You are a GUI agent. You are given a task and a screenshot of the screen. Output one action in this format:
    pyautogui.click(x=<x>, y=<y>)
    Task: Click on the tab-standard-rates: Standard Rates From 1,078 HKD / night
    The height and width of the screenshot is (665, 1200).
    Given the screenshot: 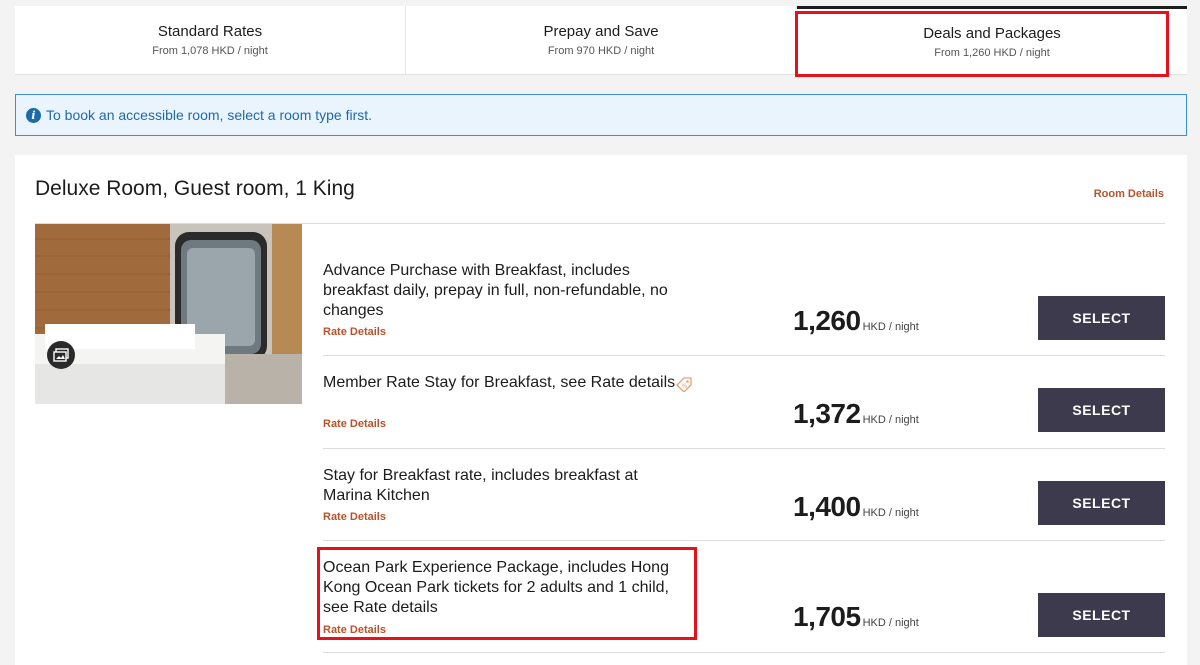 What is the action you would take?
    pyautogui.click(x=210, y=40)
    